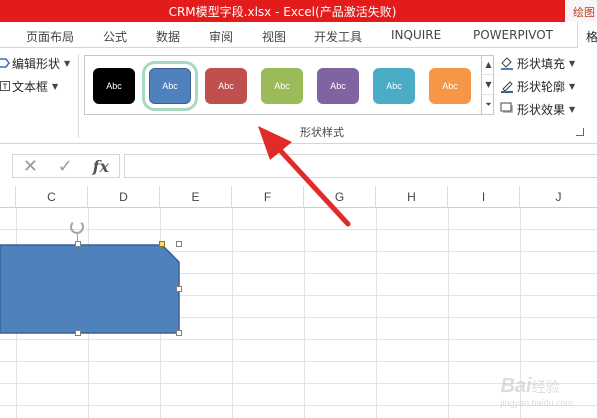  What do you see at coordinates (304, 176) in the screenshot?
I see `annotation-arrow` at bounding box center [304, 176].